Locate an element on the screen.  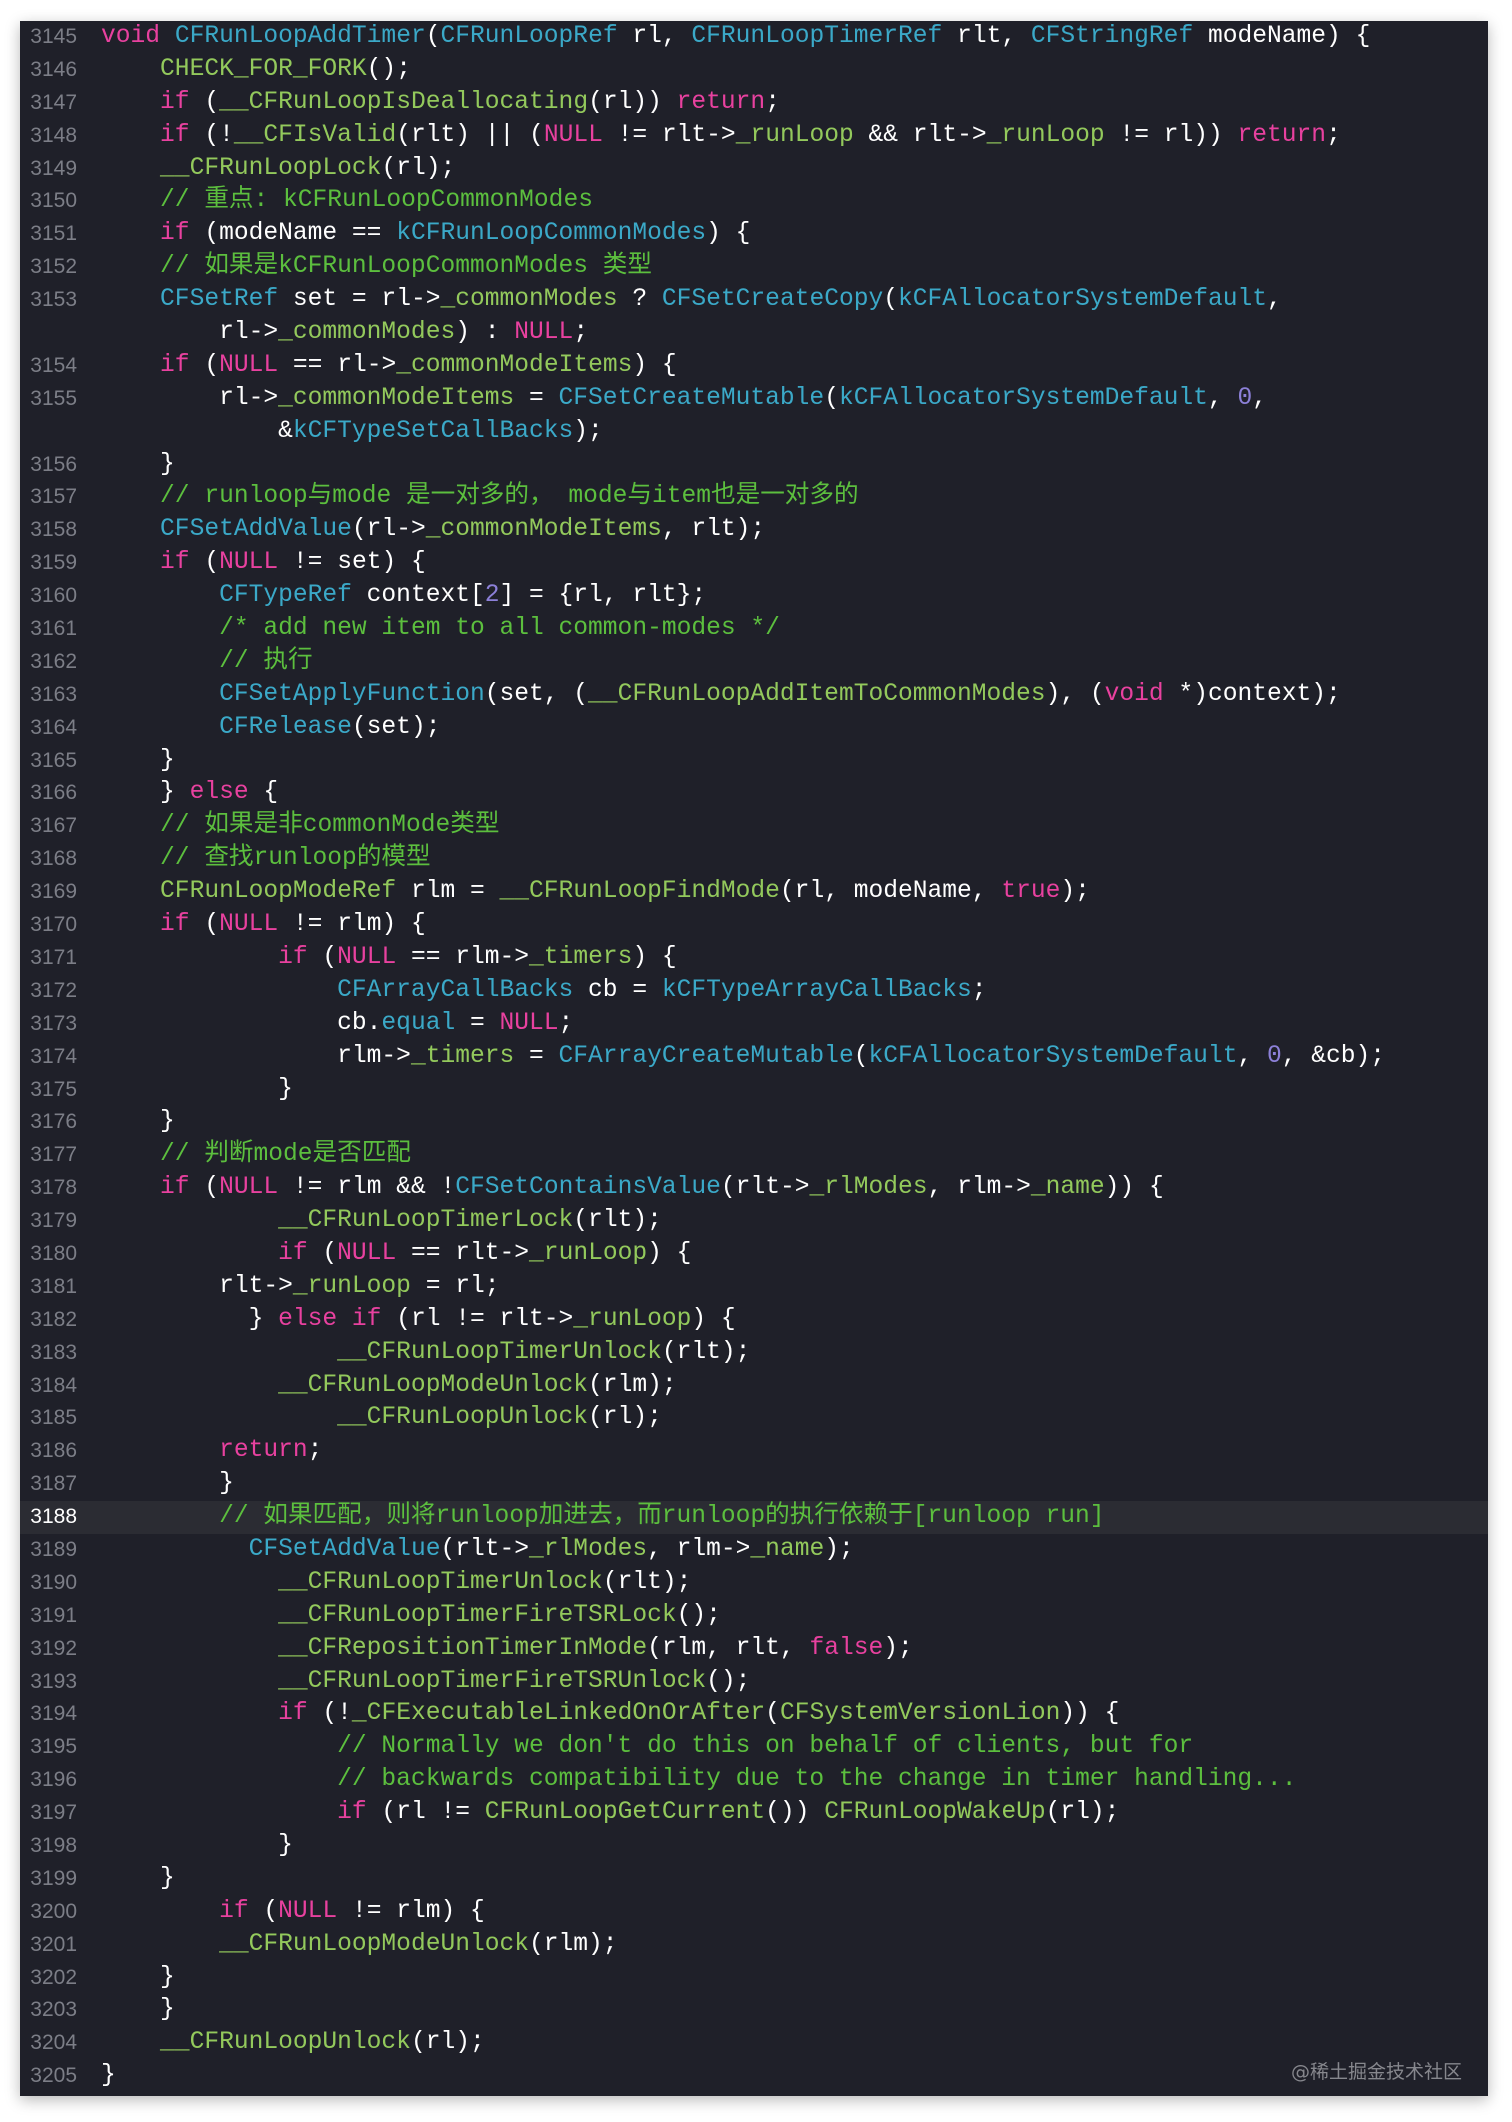
line-number: 3150 is located at coordinates (53, 201).